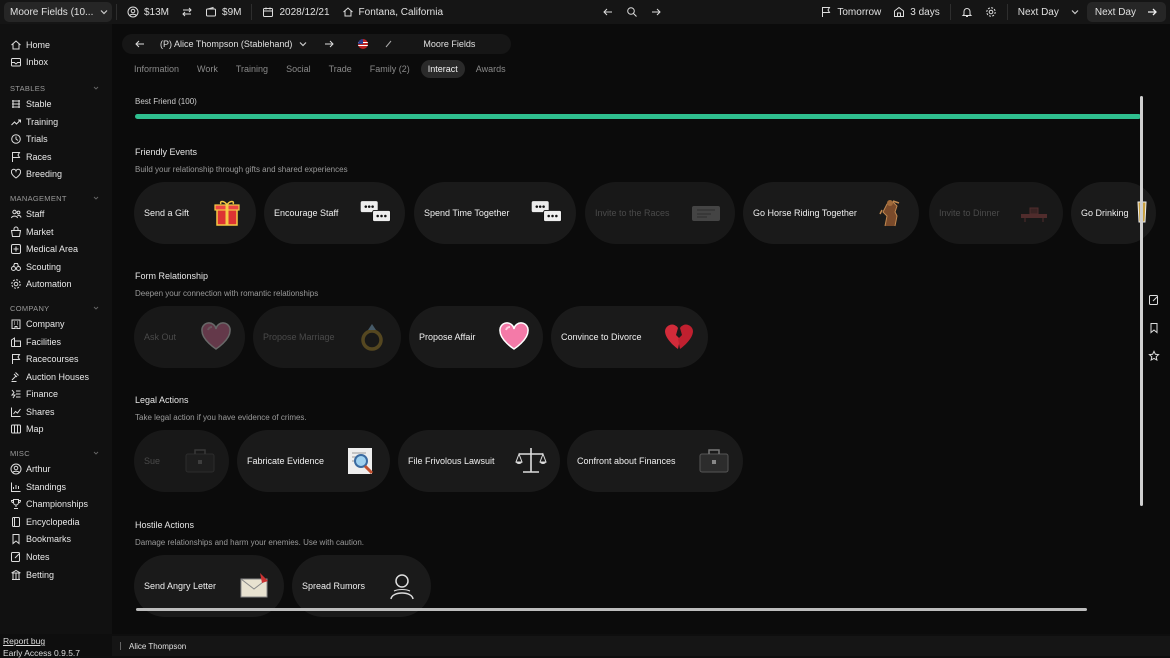 Image resolution: width=1170 pixels, height=658 pixels. What do you see at coordinates (211, 12) in the screenshot?
I see `wallet-icon` at bounding box center [211, 12].